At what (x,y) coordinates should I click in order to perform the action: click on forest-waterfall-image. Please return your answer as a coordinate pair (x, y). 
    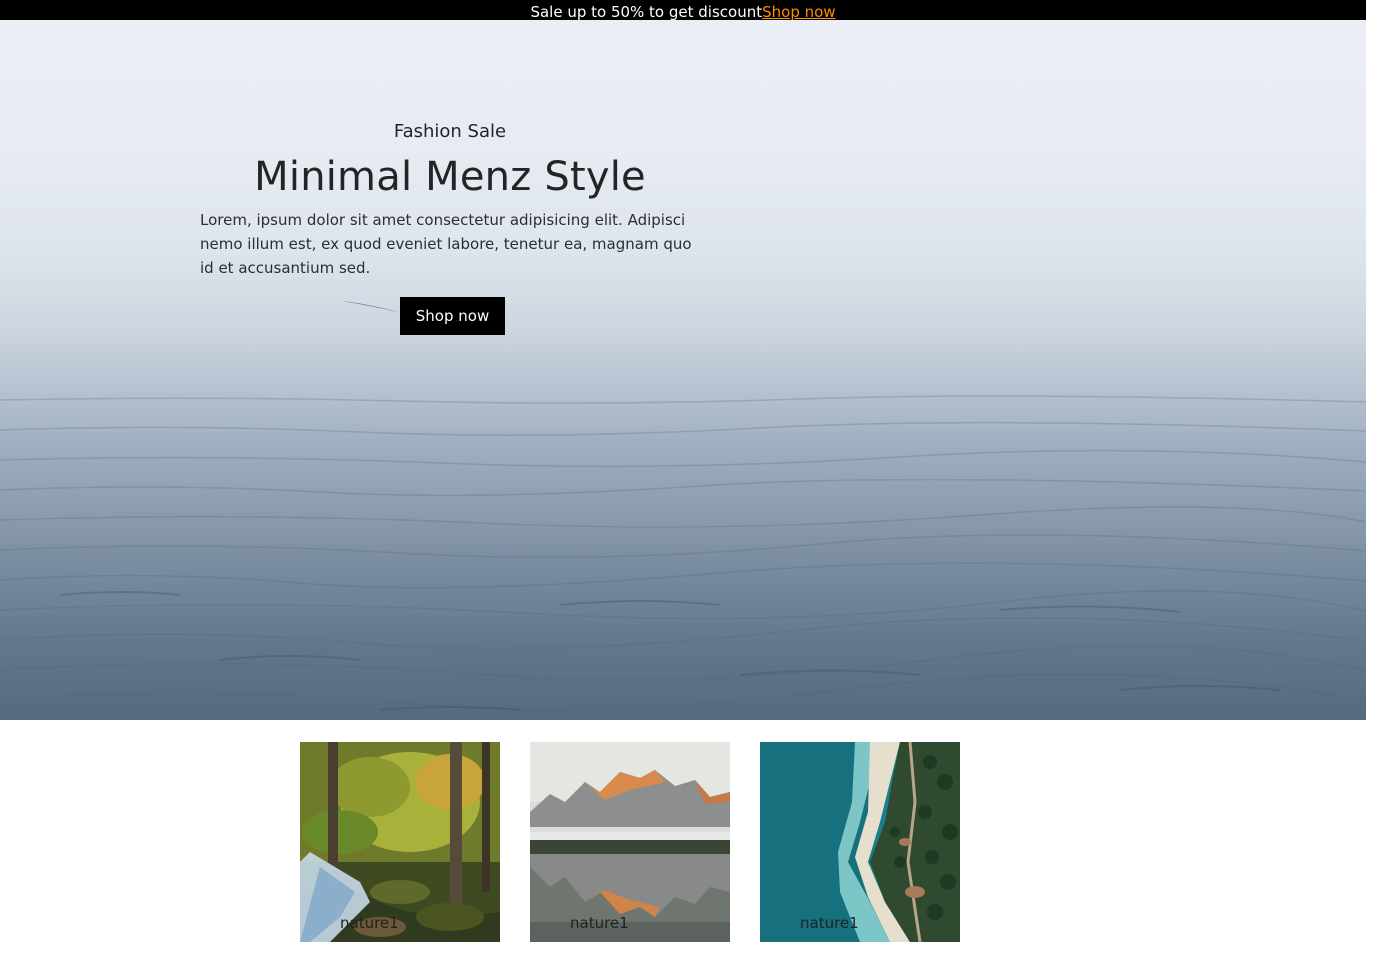
    Looking at the image, I should click on (400, 842).